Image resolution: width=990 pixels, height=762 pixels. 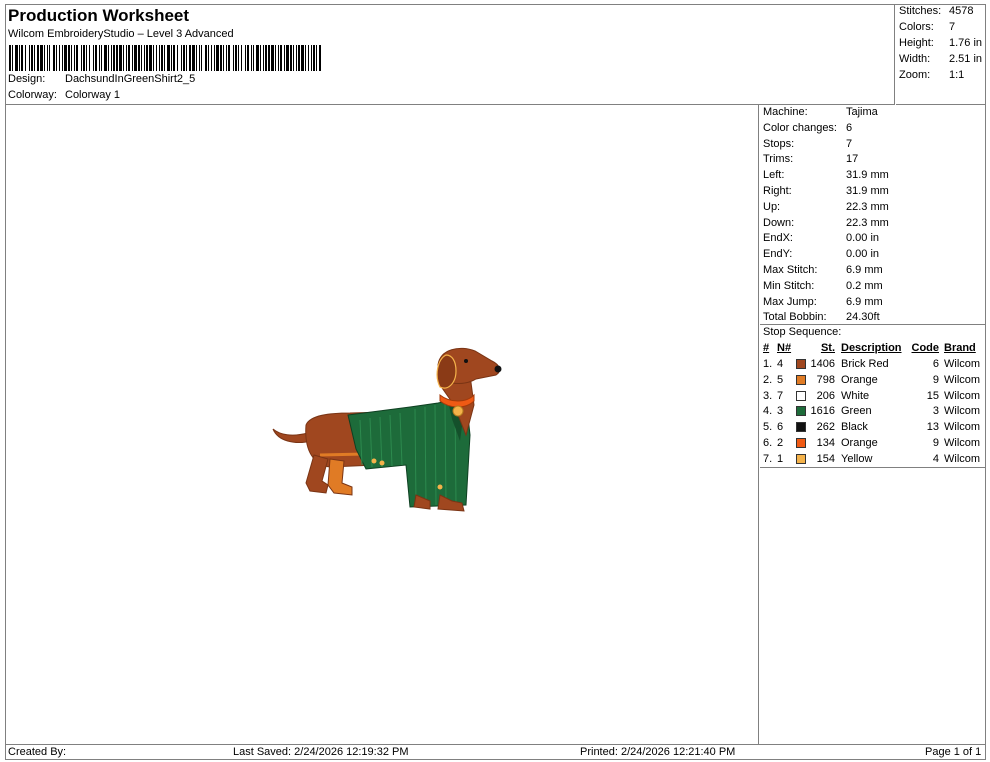 What do you see at coordinates (935, 458) in the screenshot?
I see `table-cell-code: 4` at bounding box center [935, 458].